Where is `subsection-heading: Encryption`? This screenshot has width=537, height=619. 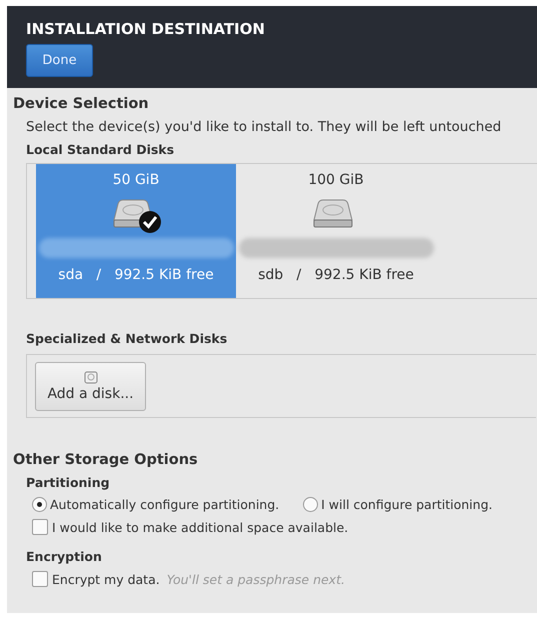 subsection-heading: Encryption is located at coordinates (64, 556).